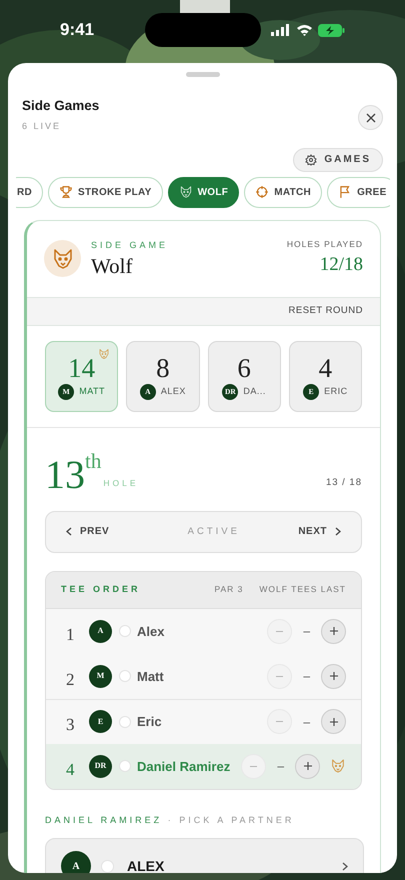 Image resolution: width=405 pixels, height=880 pixels. Describe the element at coordinates (66, 192) in the screenshot. I see `trophy-icon` at that location.